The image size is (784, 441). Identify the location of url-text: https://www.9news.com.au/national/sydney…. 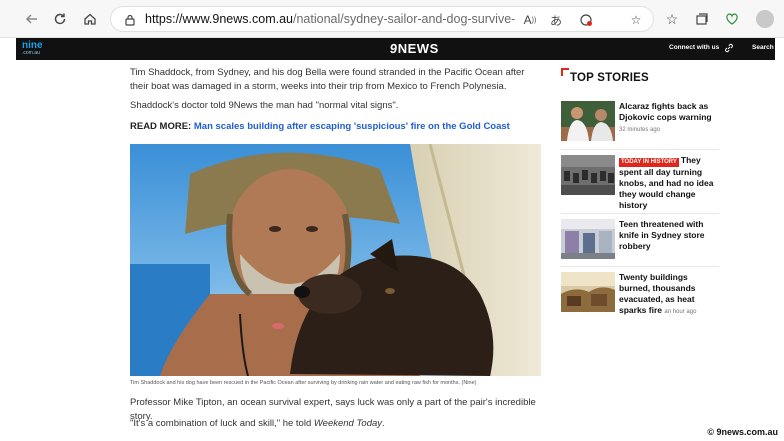
(330, 19).